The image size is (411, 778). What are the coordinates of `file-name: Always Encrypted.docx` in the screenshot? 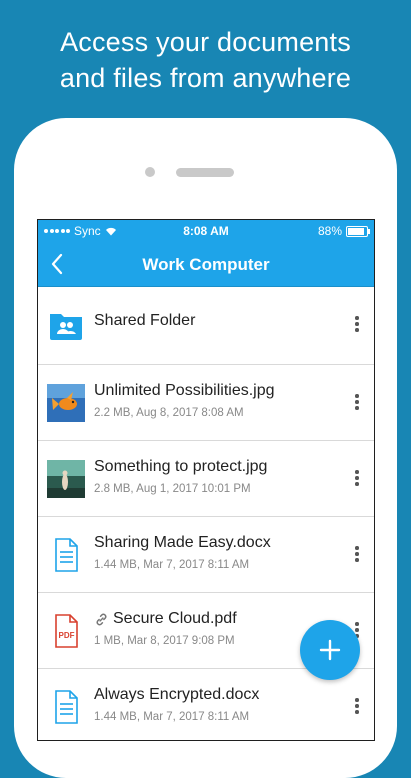 It's located at (177, 694).